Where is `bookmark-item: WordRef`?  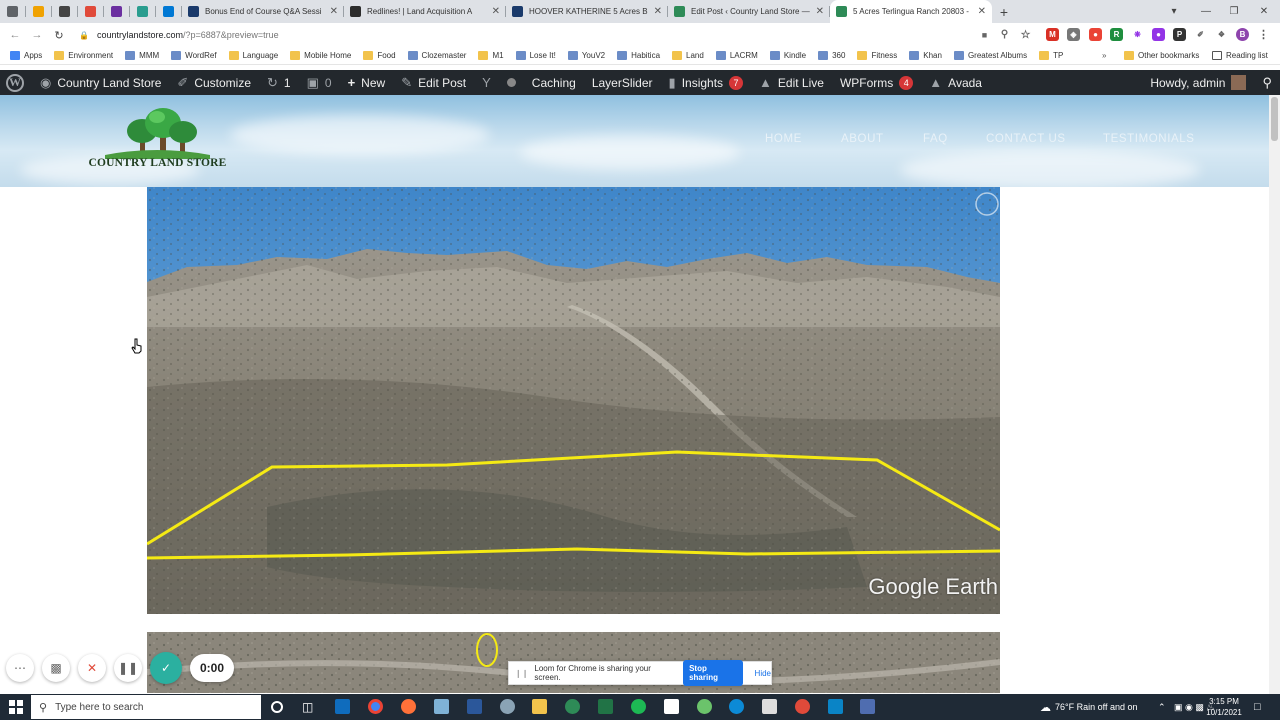
bookmark-item: WordRef is located at coordinates (194, 55).